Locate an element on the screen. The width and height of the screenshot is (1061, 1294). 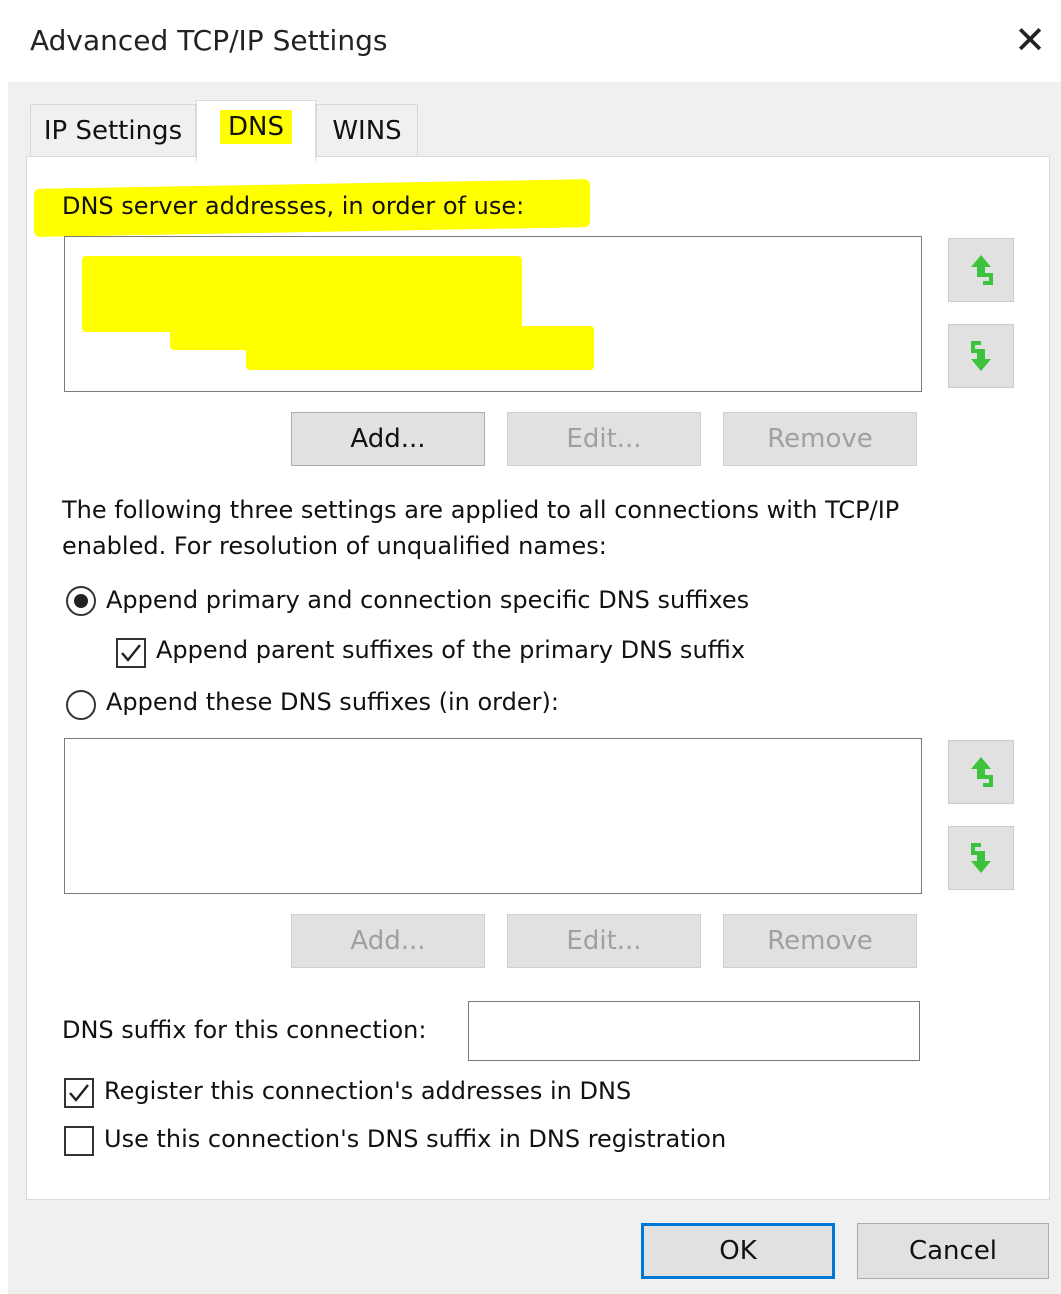
close-icon: ✕ is located at coordinates (1030, 40).